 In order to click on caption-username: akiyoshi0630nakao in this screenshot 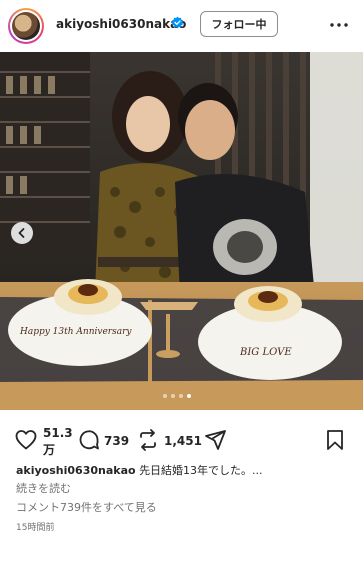, I will do `click(76, 470)`.